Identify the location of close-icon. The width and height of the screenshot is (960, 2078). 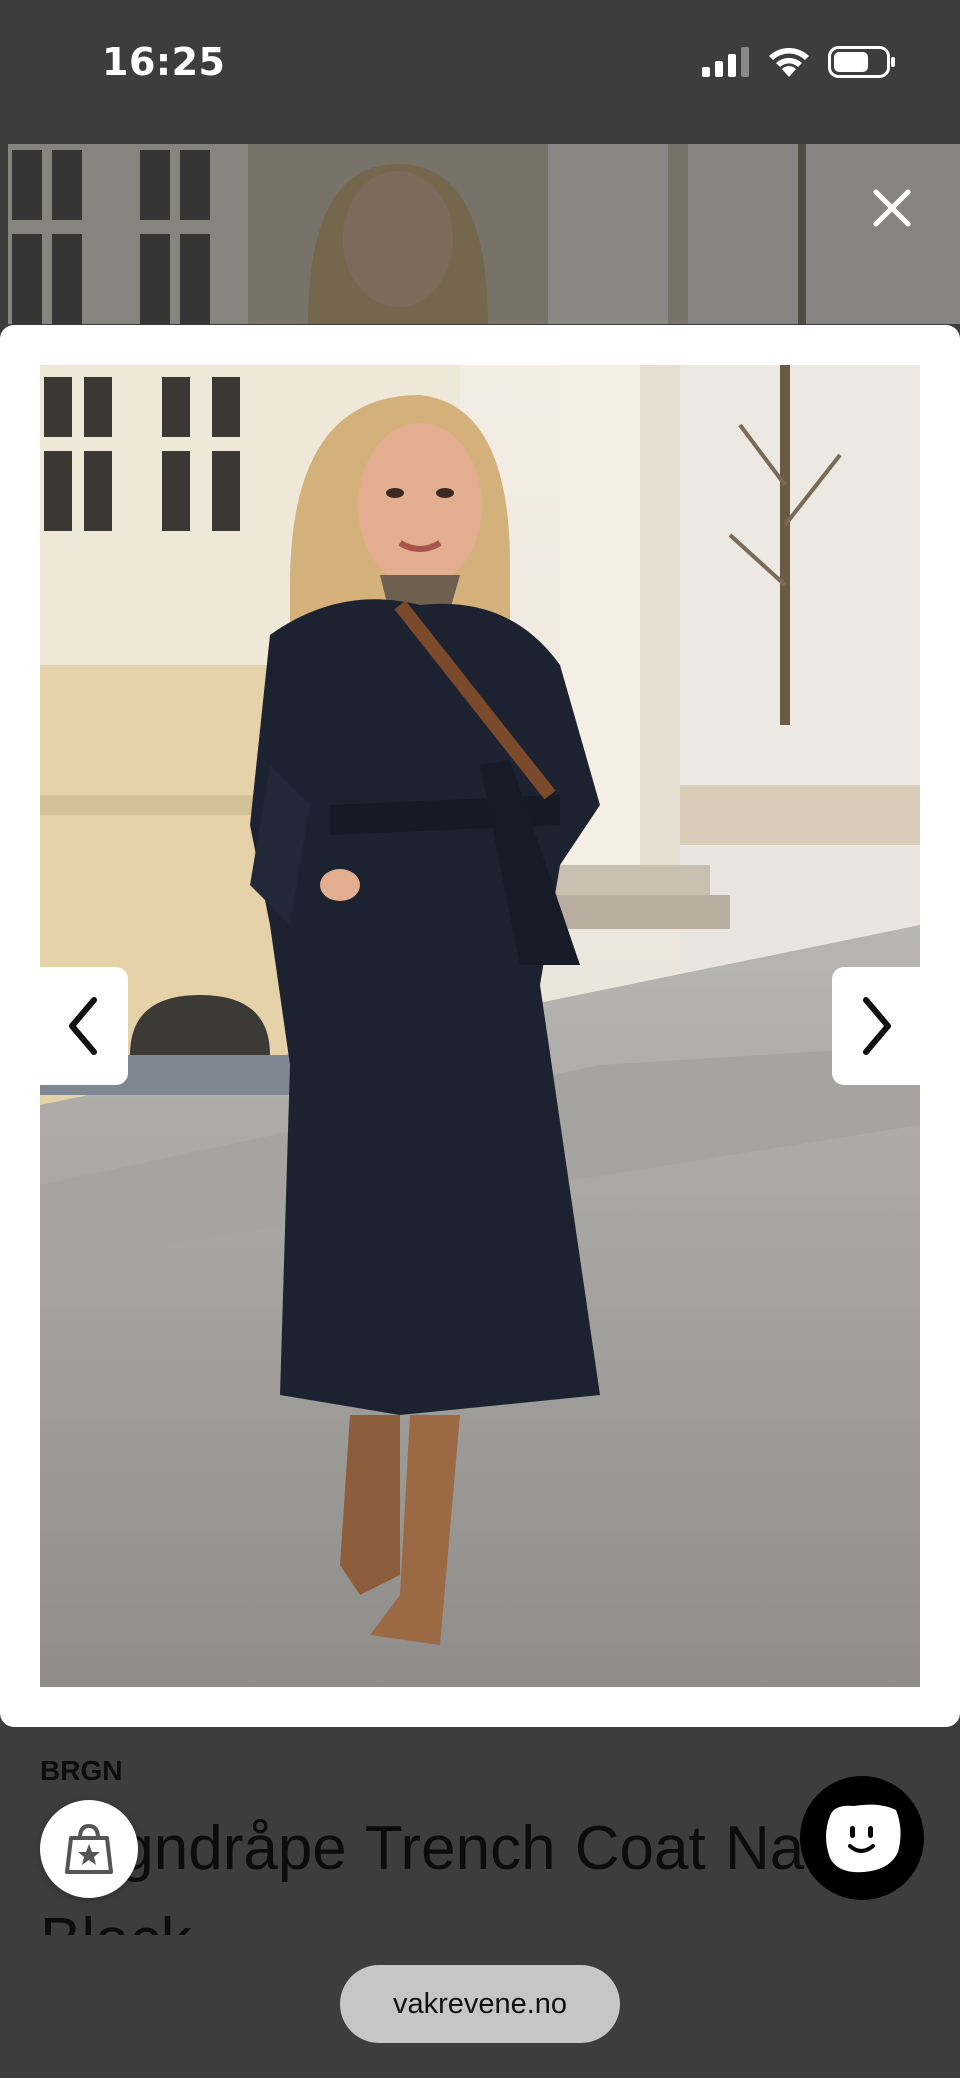
(892, 208).